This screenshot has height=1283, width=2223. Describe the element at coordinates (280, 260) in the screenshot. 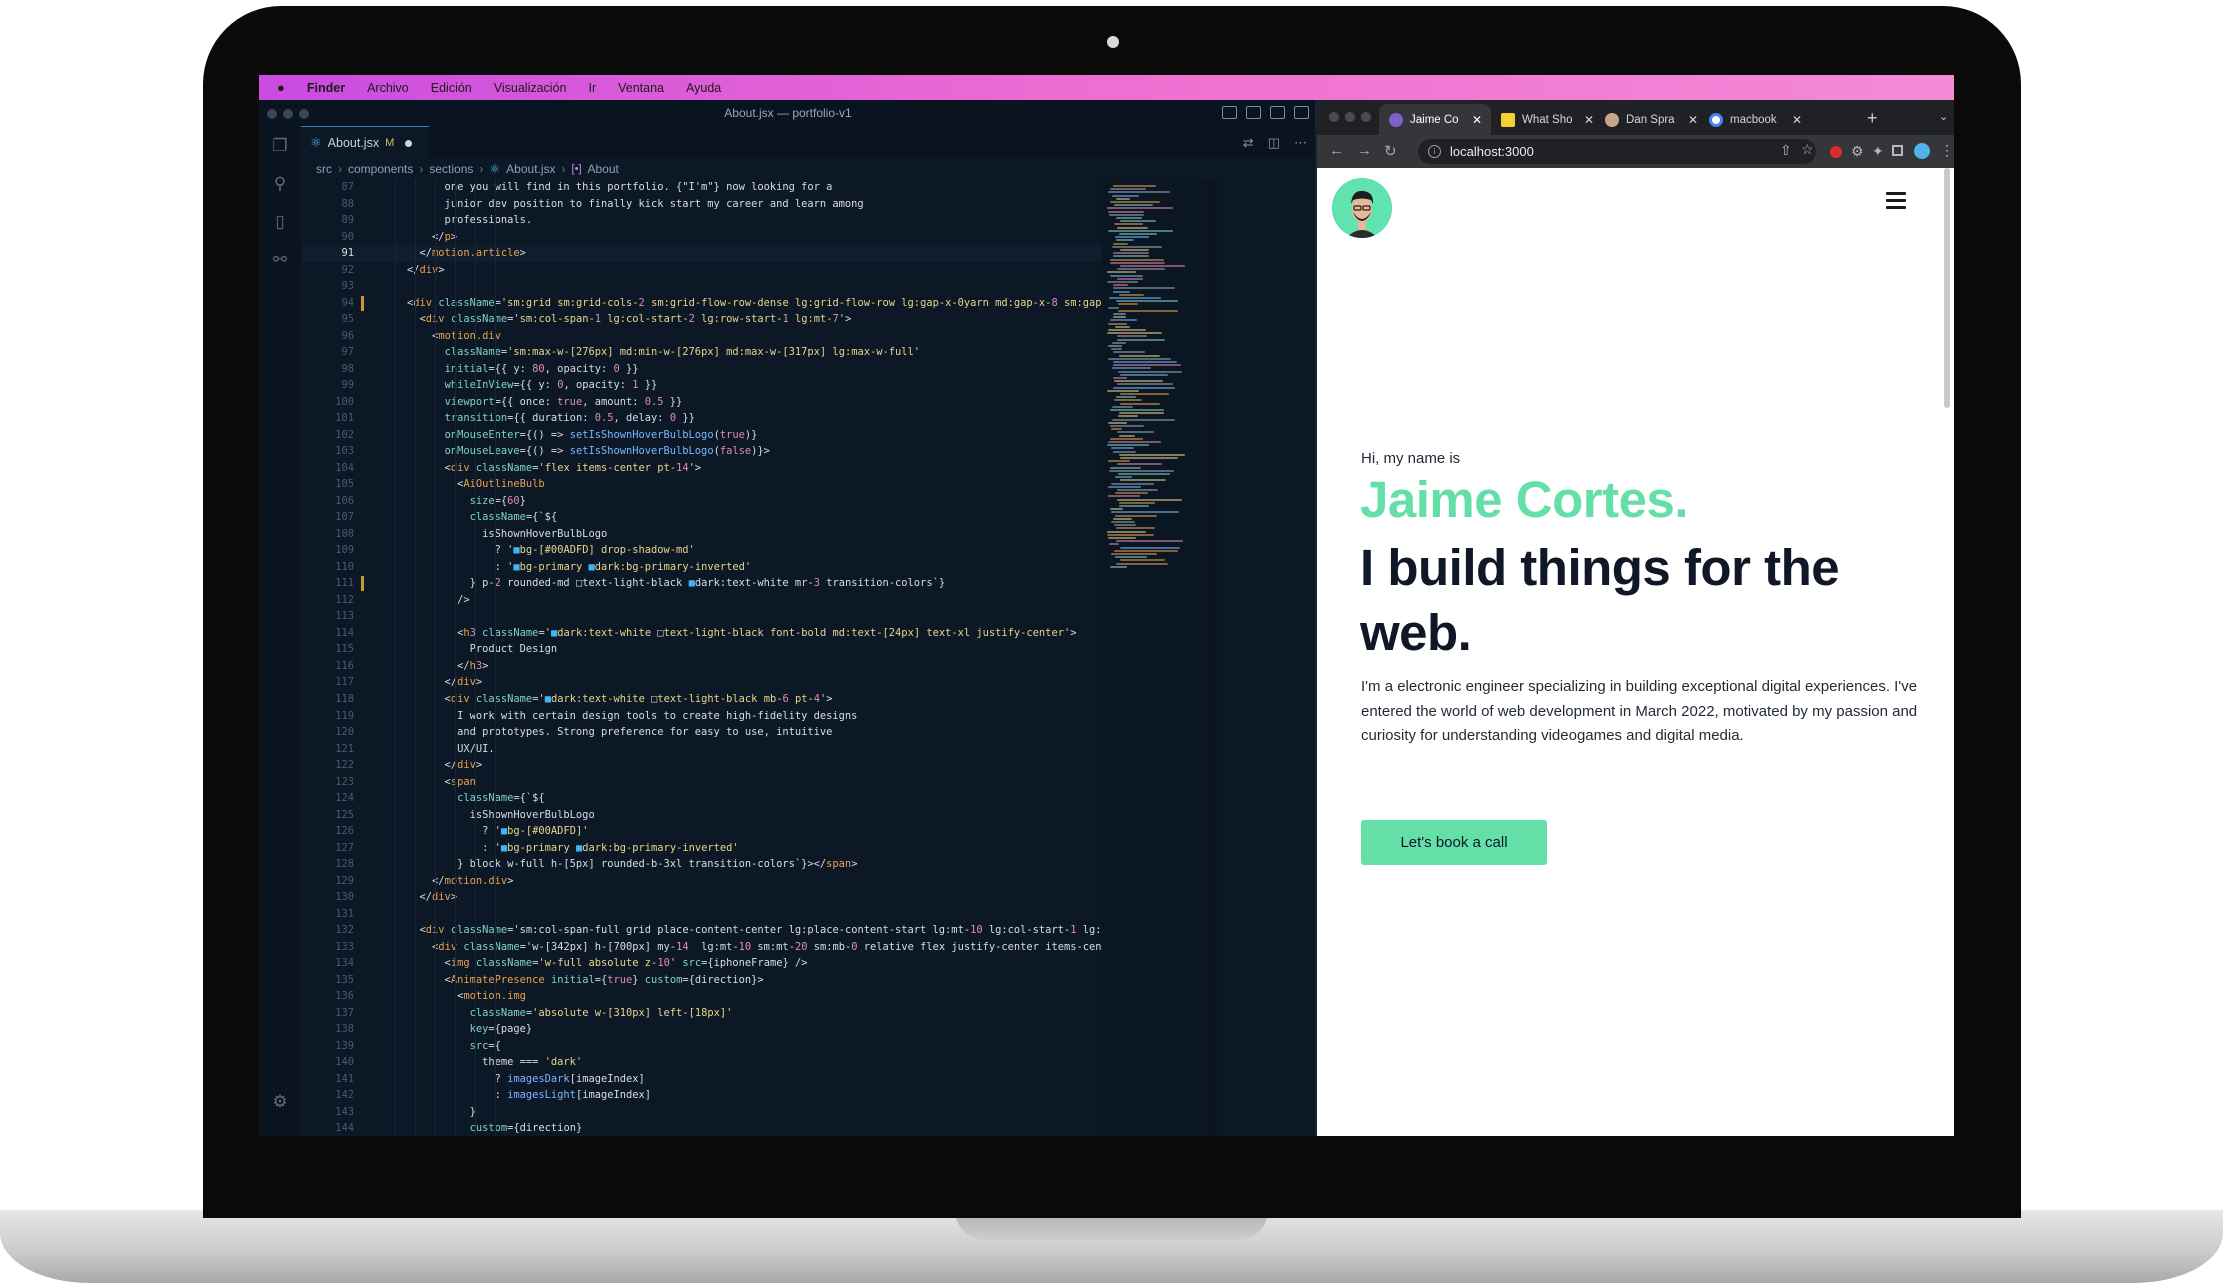

I see `source-control-icon: ⚯` at that location.